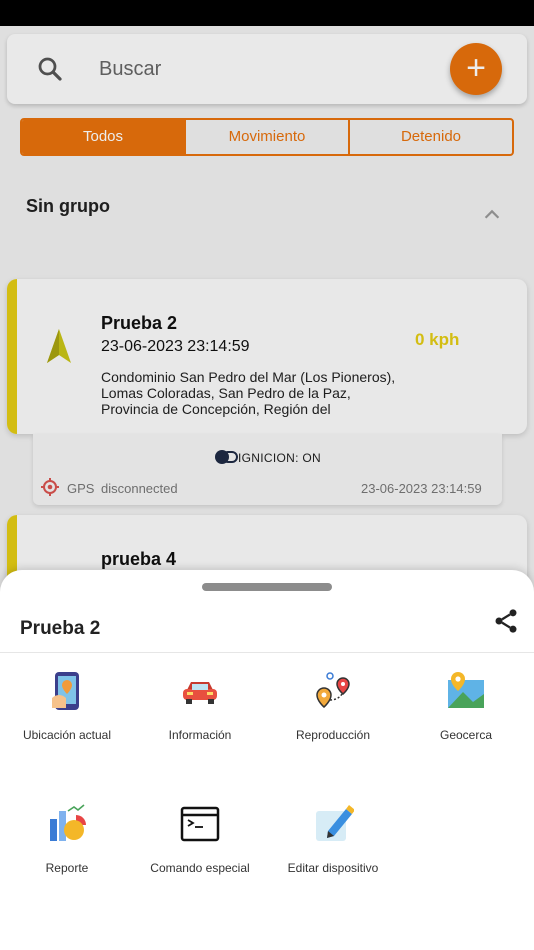 The height and width of the screenshot is (950, 534). What do you see at coordinates (333, 853) in the screenshot?
I see `action-edit-device: Editar dispositivo` at bounding box center [333, 853].